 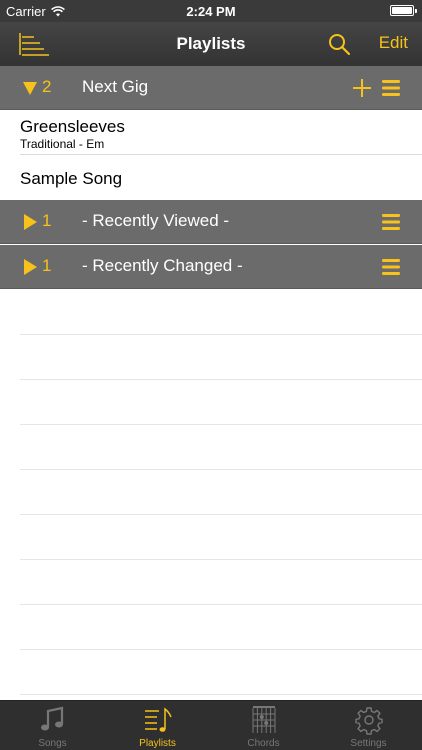 I want to click on song-row-sample-song: Sample Song, so click(x=221, y=177).